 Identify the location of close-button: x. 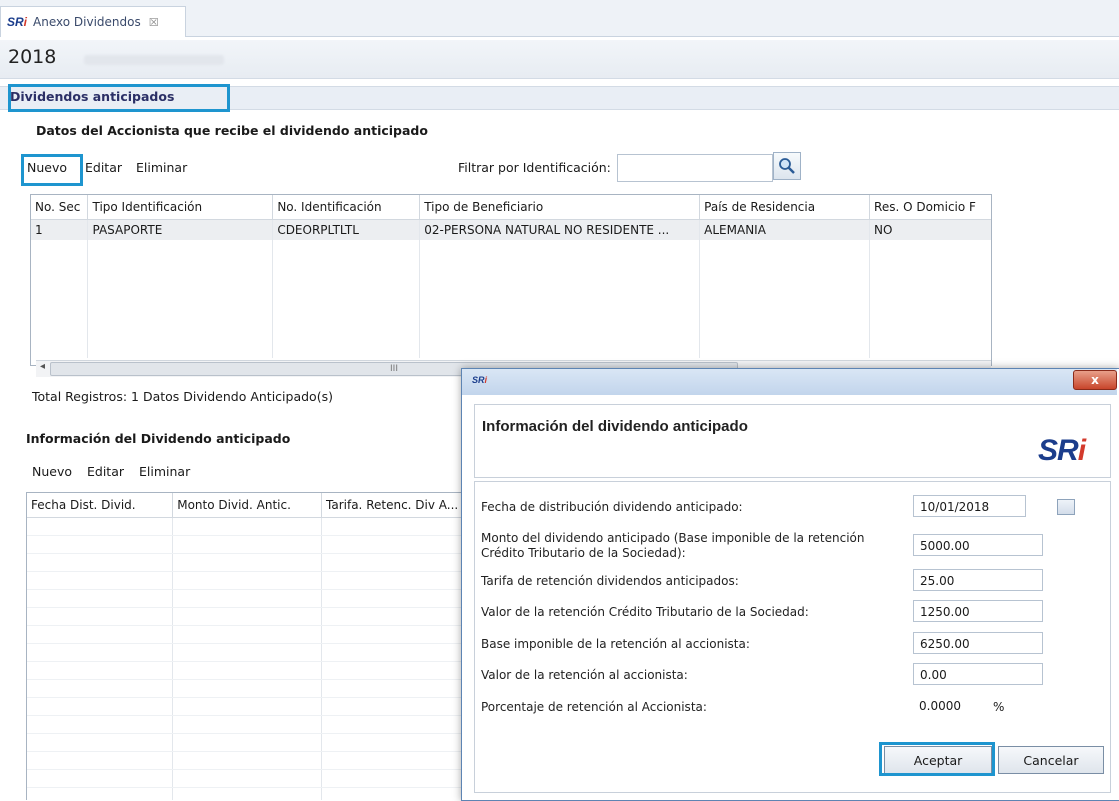
(1095, 380).